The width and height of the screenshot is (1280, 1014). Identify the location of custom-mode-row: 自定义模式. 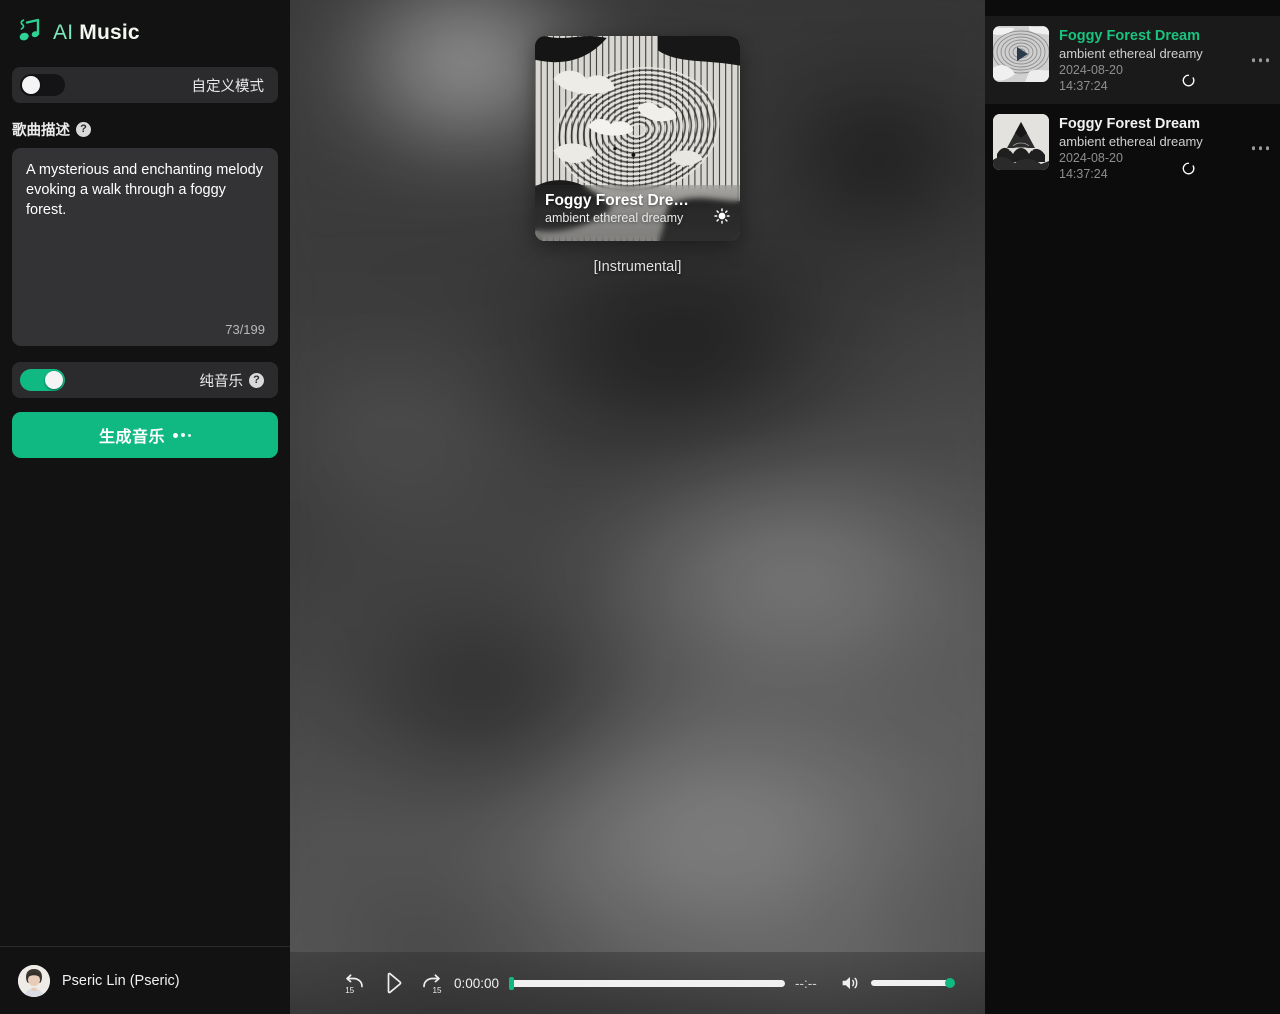
(145, 85).